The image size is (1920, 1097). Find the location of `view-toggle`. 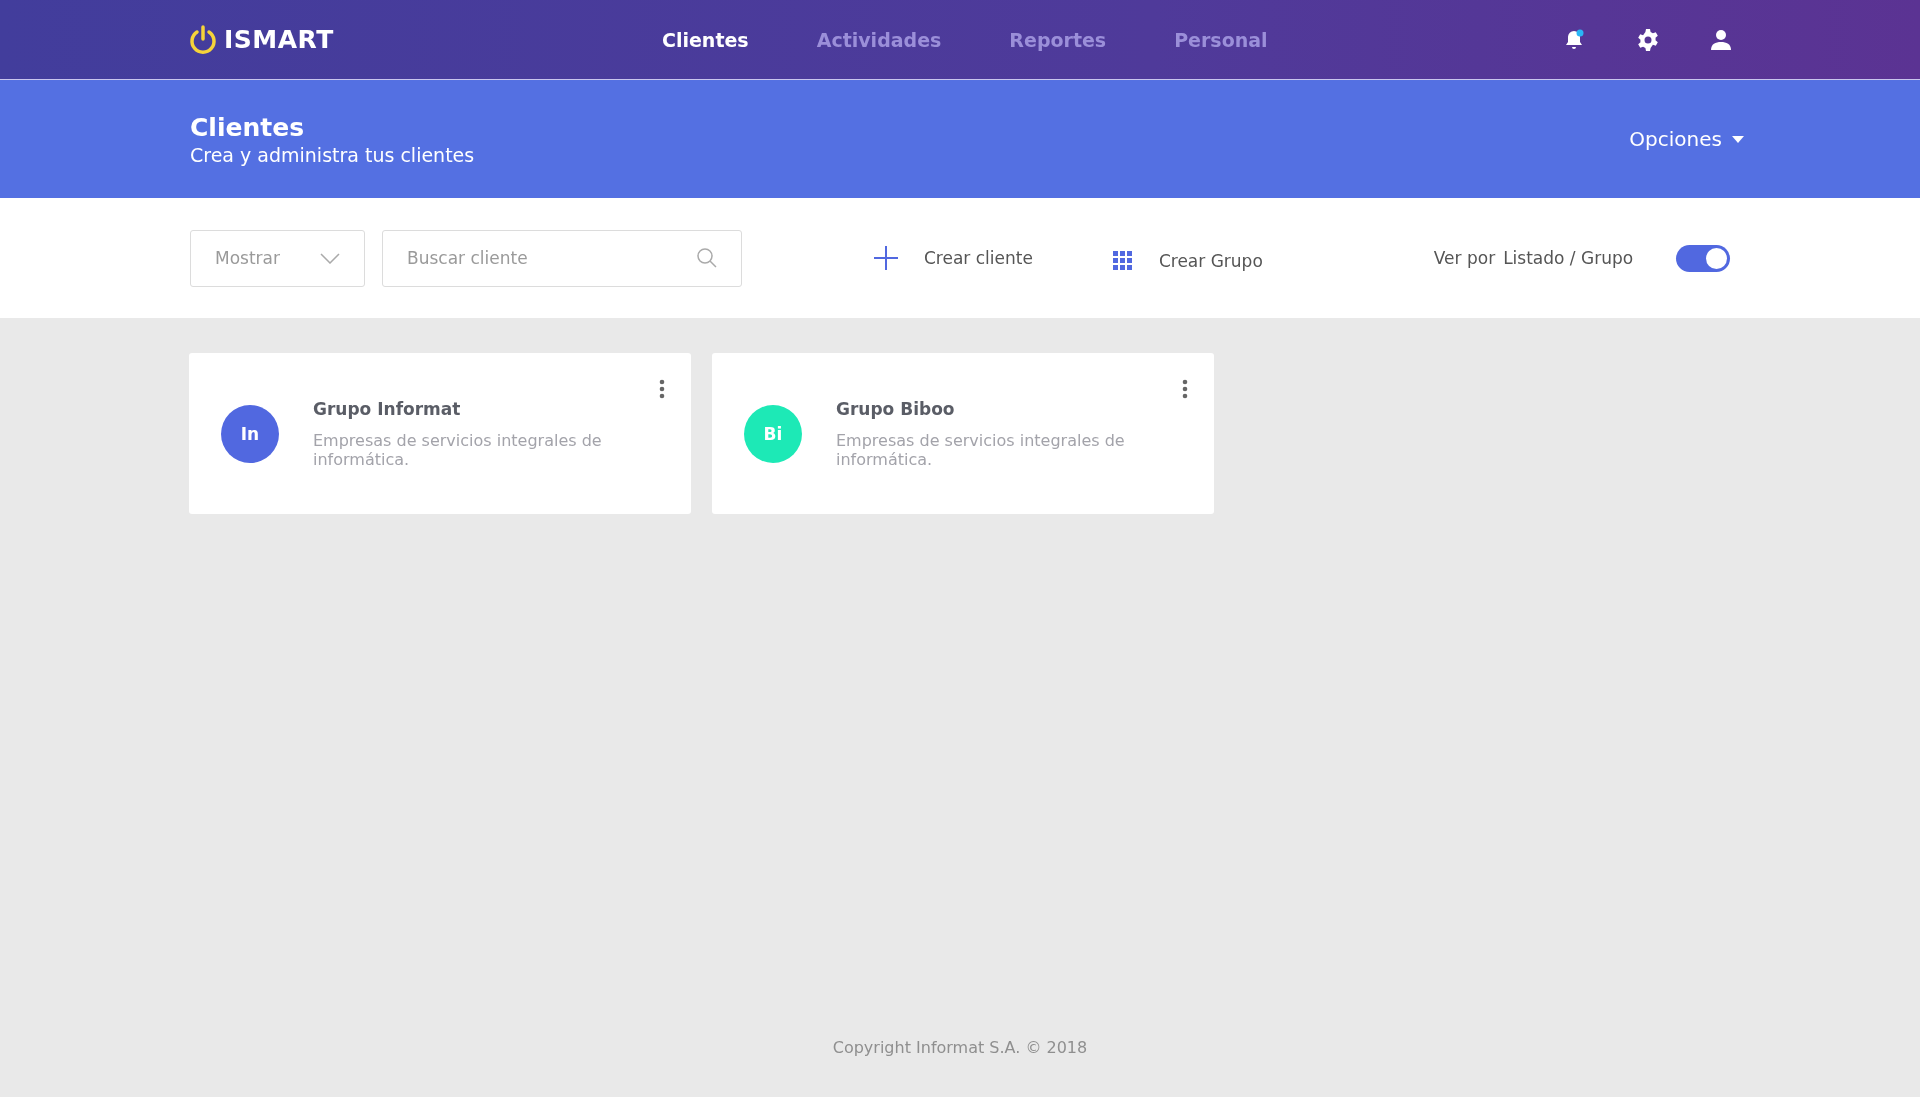

view-toggle is located at coordinates (1703, 258).